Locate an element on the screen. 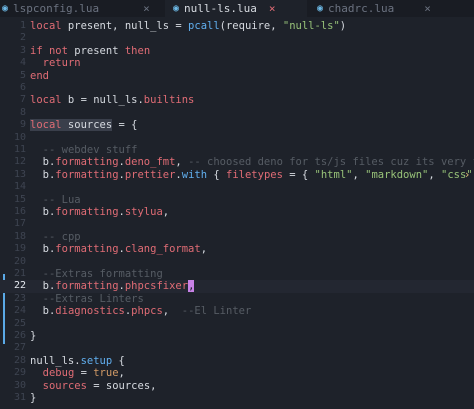  line-number: 30 is located at coordinates (19, 385).